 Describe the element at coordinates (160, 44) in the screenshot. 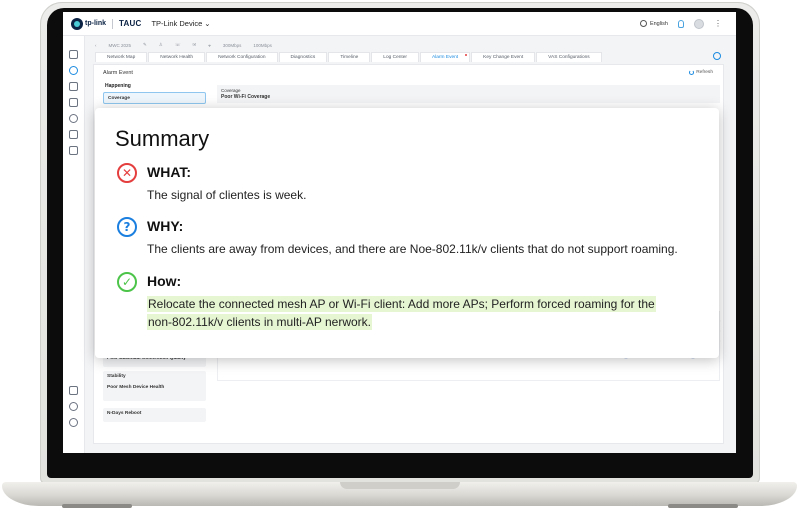

I see `user-icon: ♙` at that location.